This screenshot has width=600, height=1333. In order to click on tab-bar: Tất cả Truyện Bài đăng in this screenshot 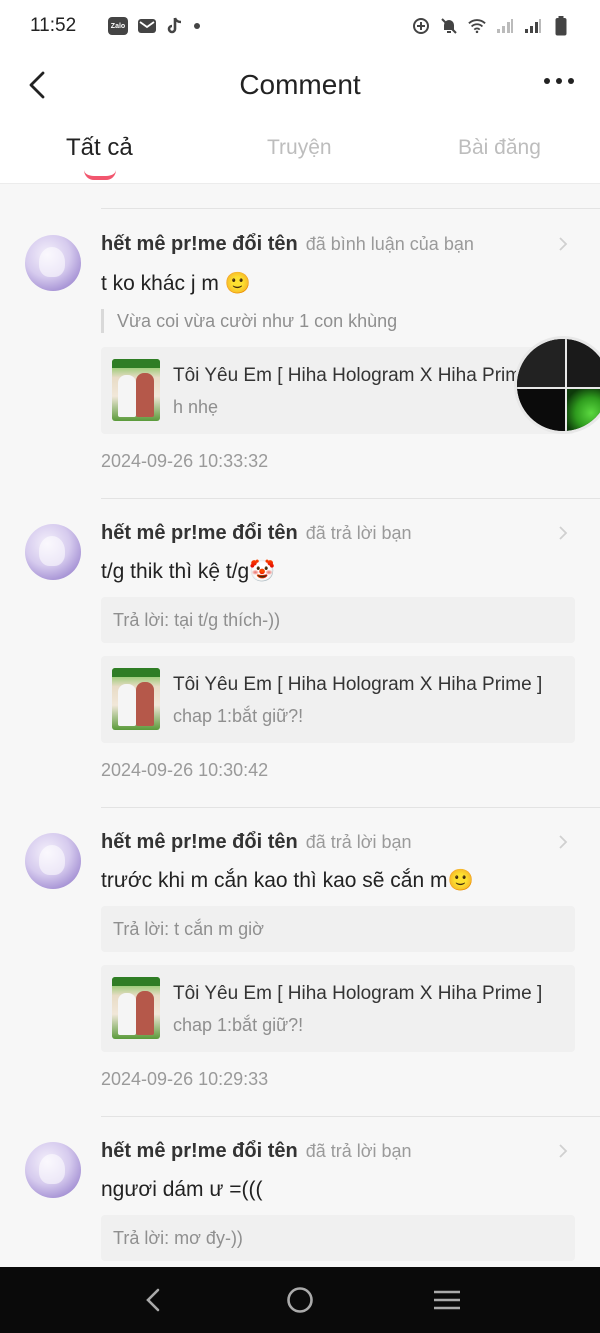, I will do `click(300, 151)`.